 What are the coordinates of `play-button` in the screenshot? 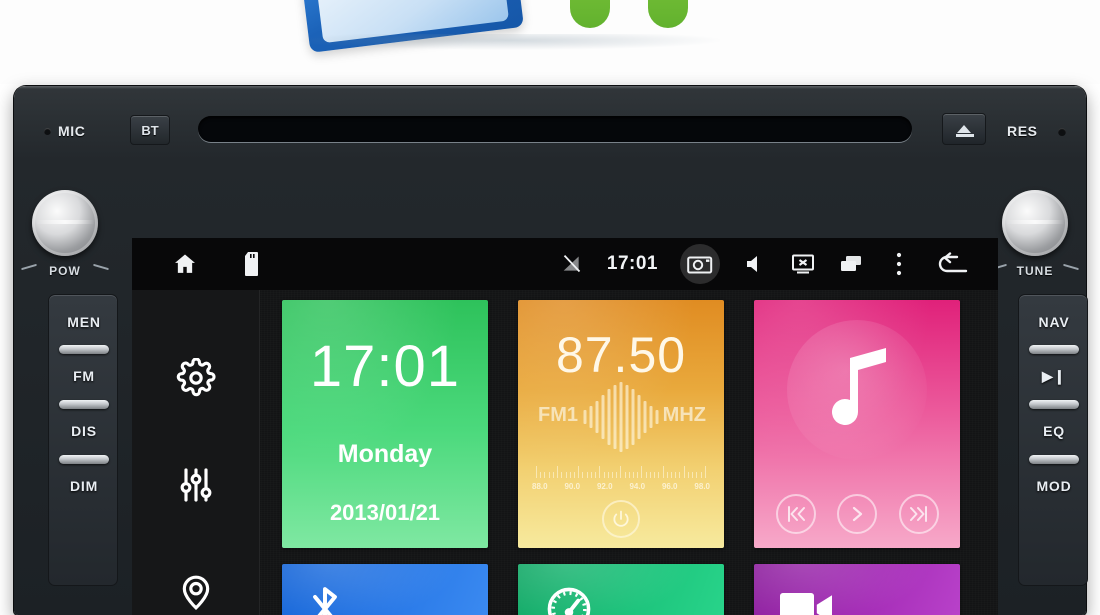 It's located at (857, 514).